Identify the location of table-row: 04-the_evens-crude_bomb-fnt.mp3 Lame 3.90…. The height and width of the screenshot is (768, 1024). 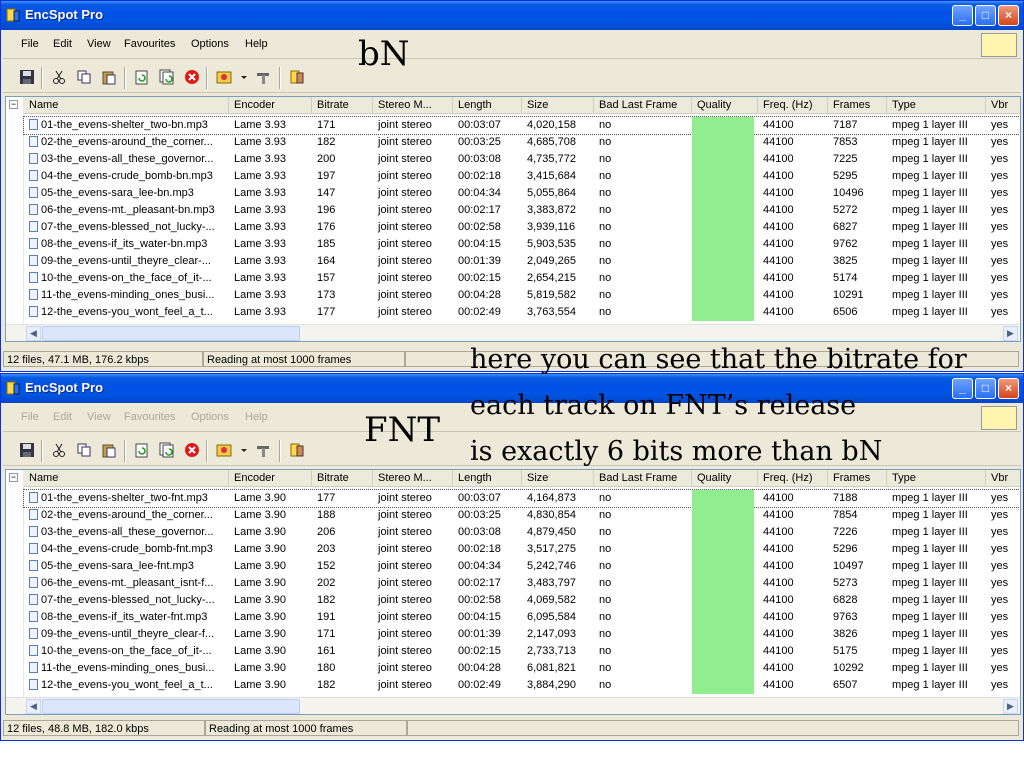
(522, 549).